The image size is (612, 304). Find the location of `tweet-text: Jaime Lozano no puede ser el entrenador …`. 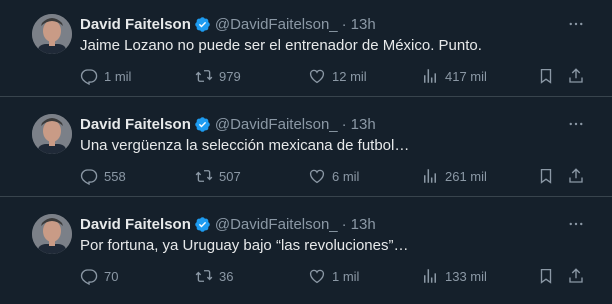

tweet-text: Jaime Lozano no puede ser el entrenador … is located at coordinates (281, 45).